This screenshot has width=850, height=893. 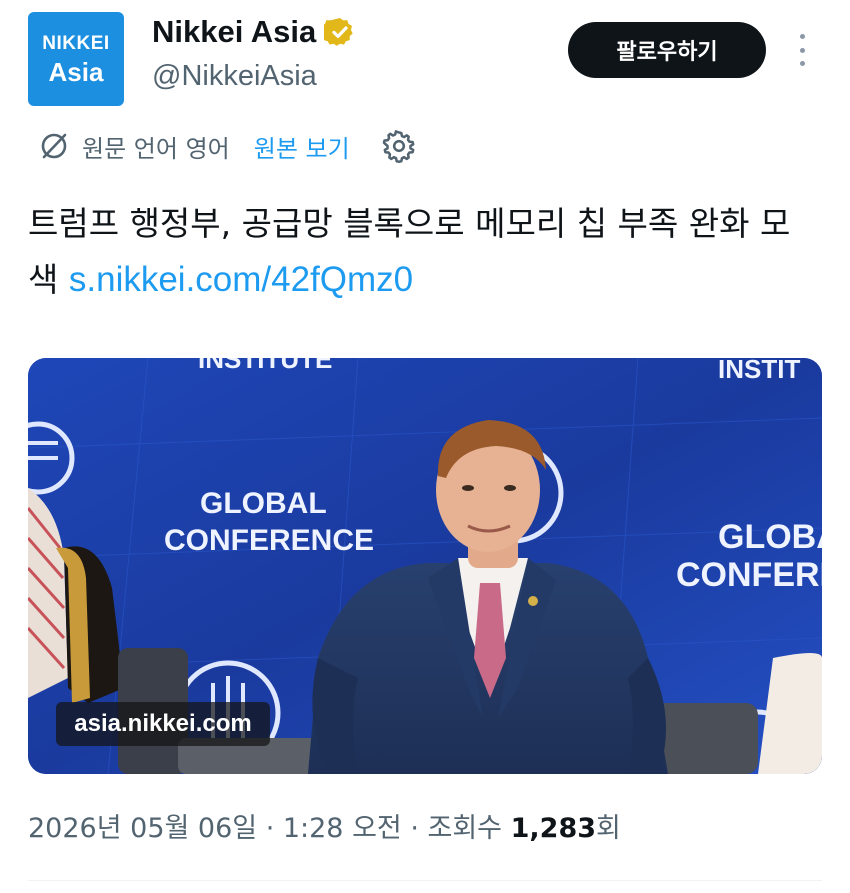 I want to click on account-name-row: Nikkei Asia, so click(x=254, y=32).